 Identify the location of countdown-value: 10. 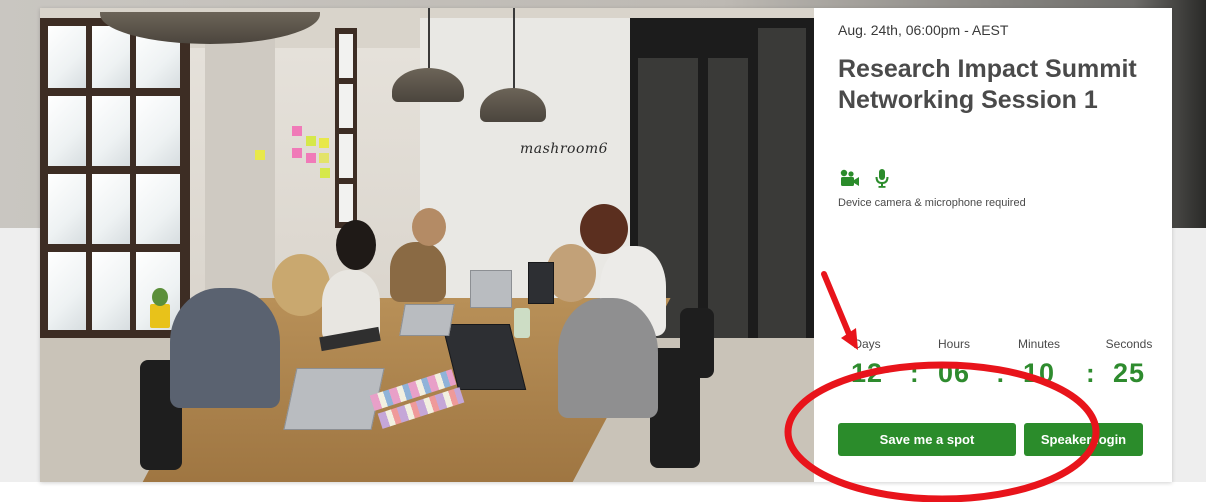
(1039, 373).